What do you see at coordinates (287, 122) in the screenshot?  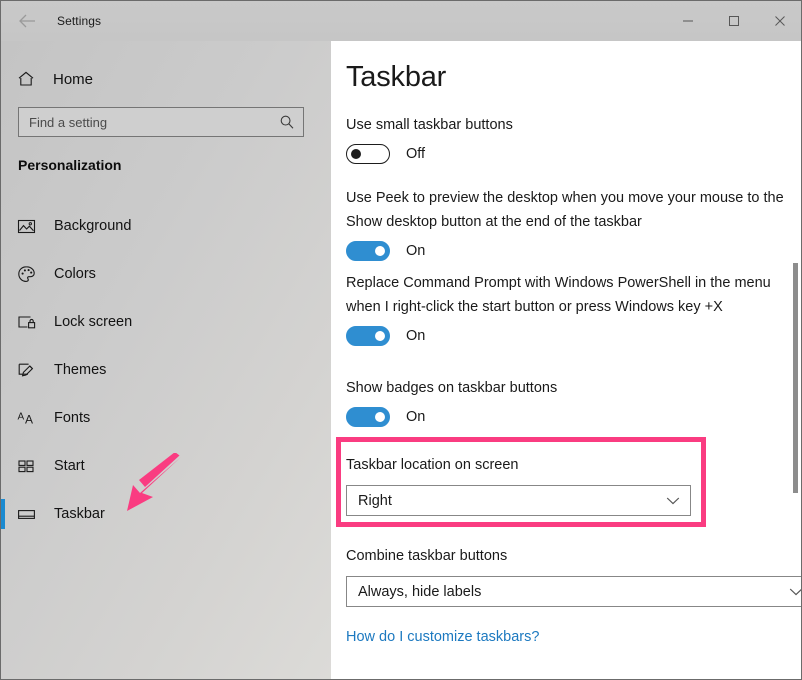 I see `search-icon` at bounding box center [287, 122].